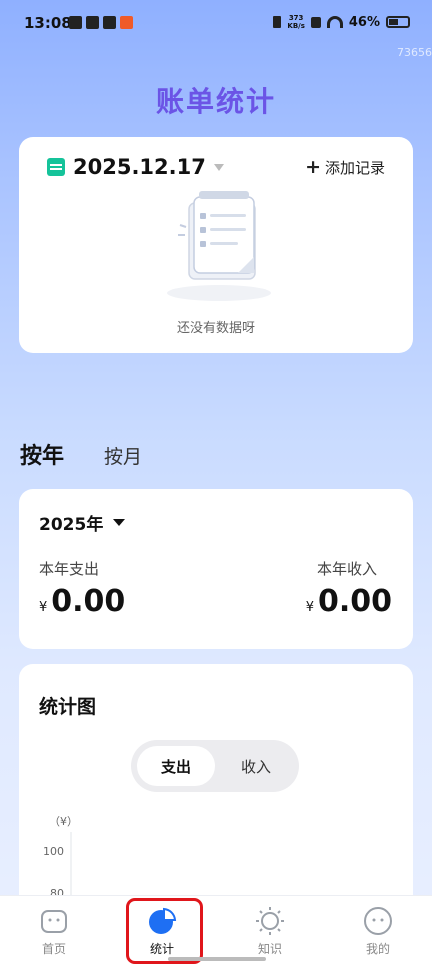  I want to click on status-indicators: 373 KB/s 46%, so click(341, 22).